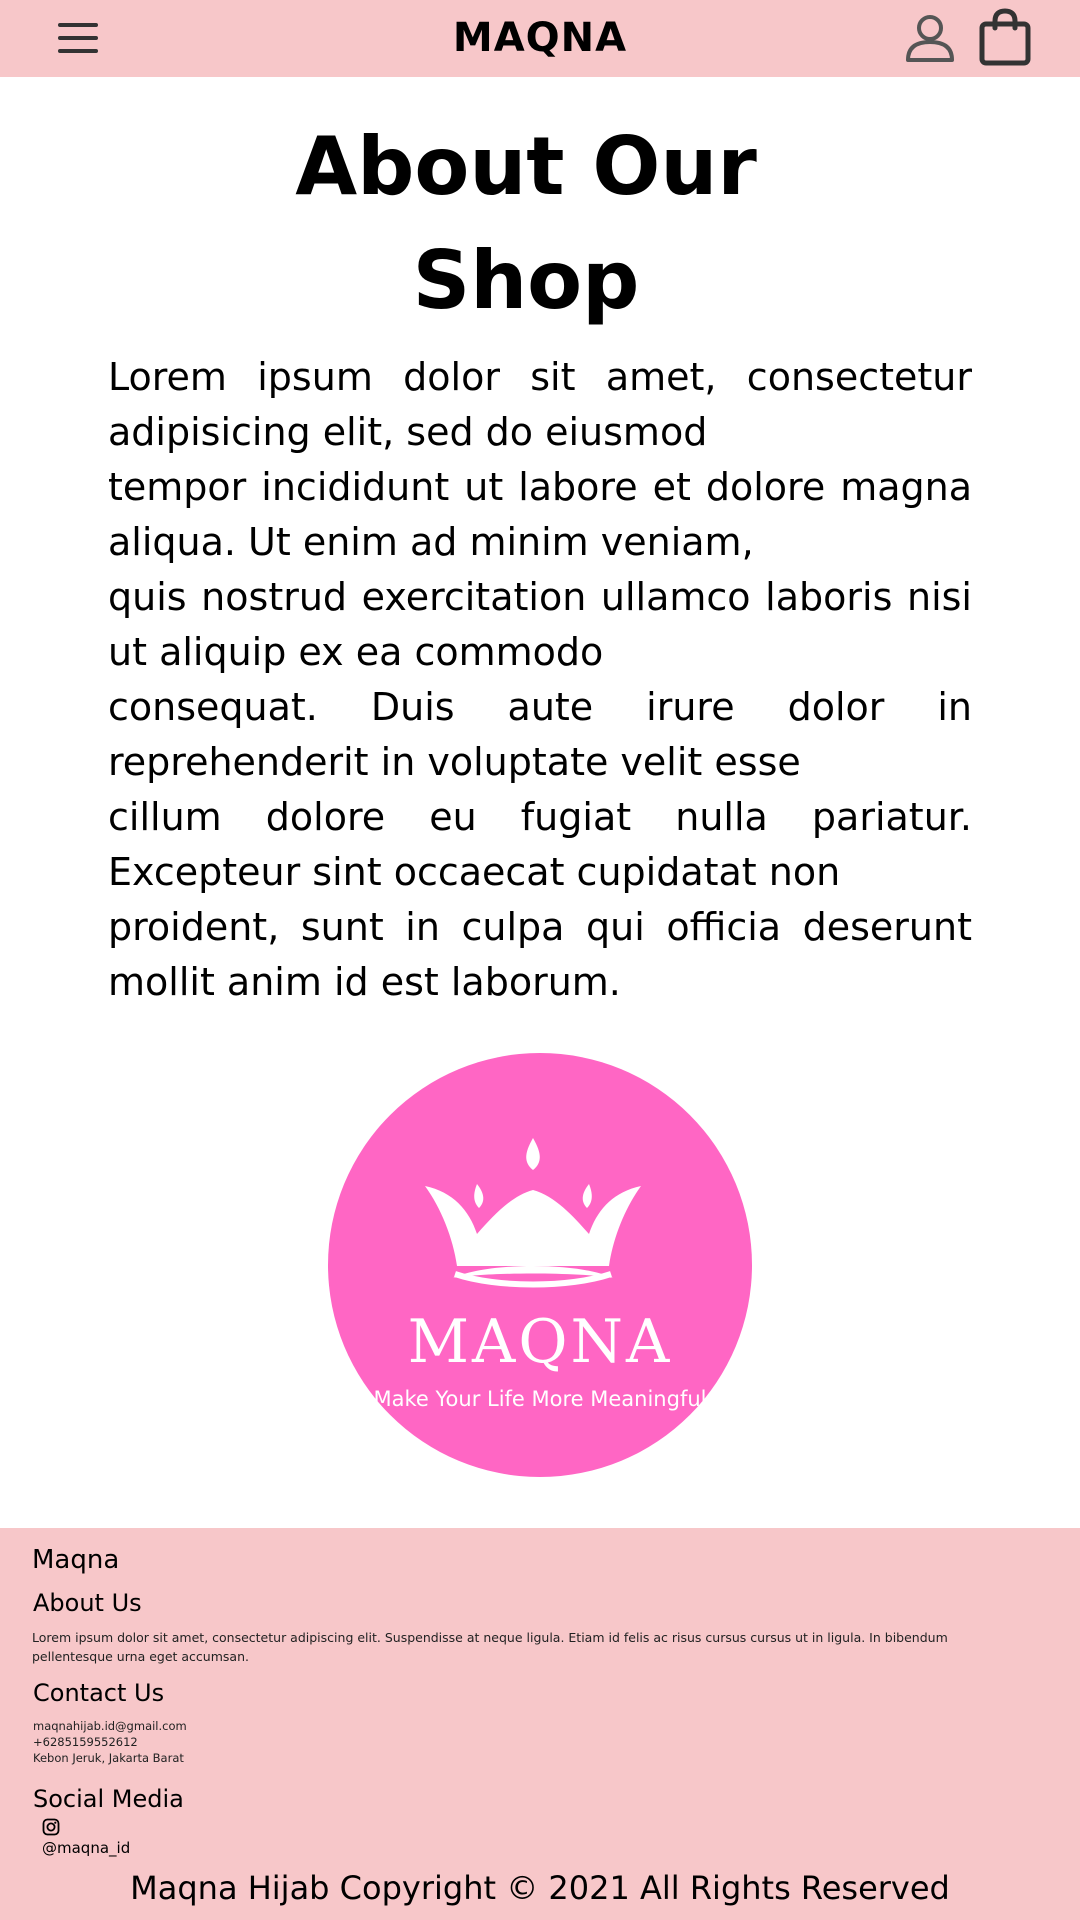 This screenshot has height=1920, width=1080. I want to click on logo-wordmark: MAQNA, so click(540, 1342).